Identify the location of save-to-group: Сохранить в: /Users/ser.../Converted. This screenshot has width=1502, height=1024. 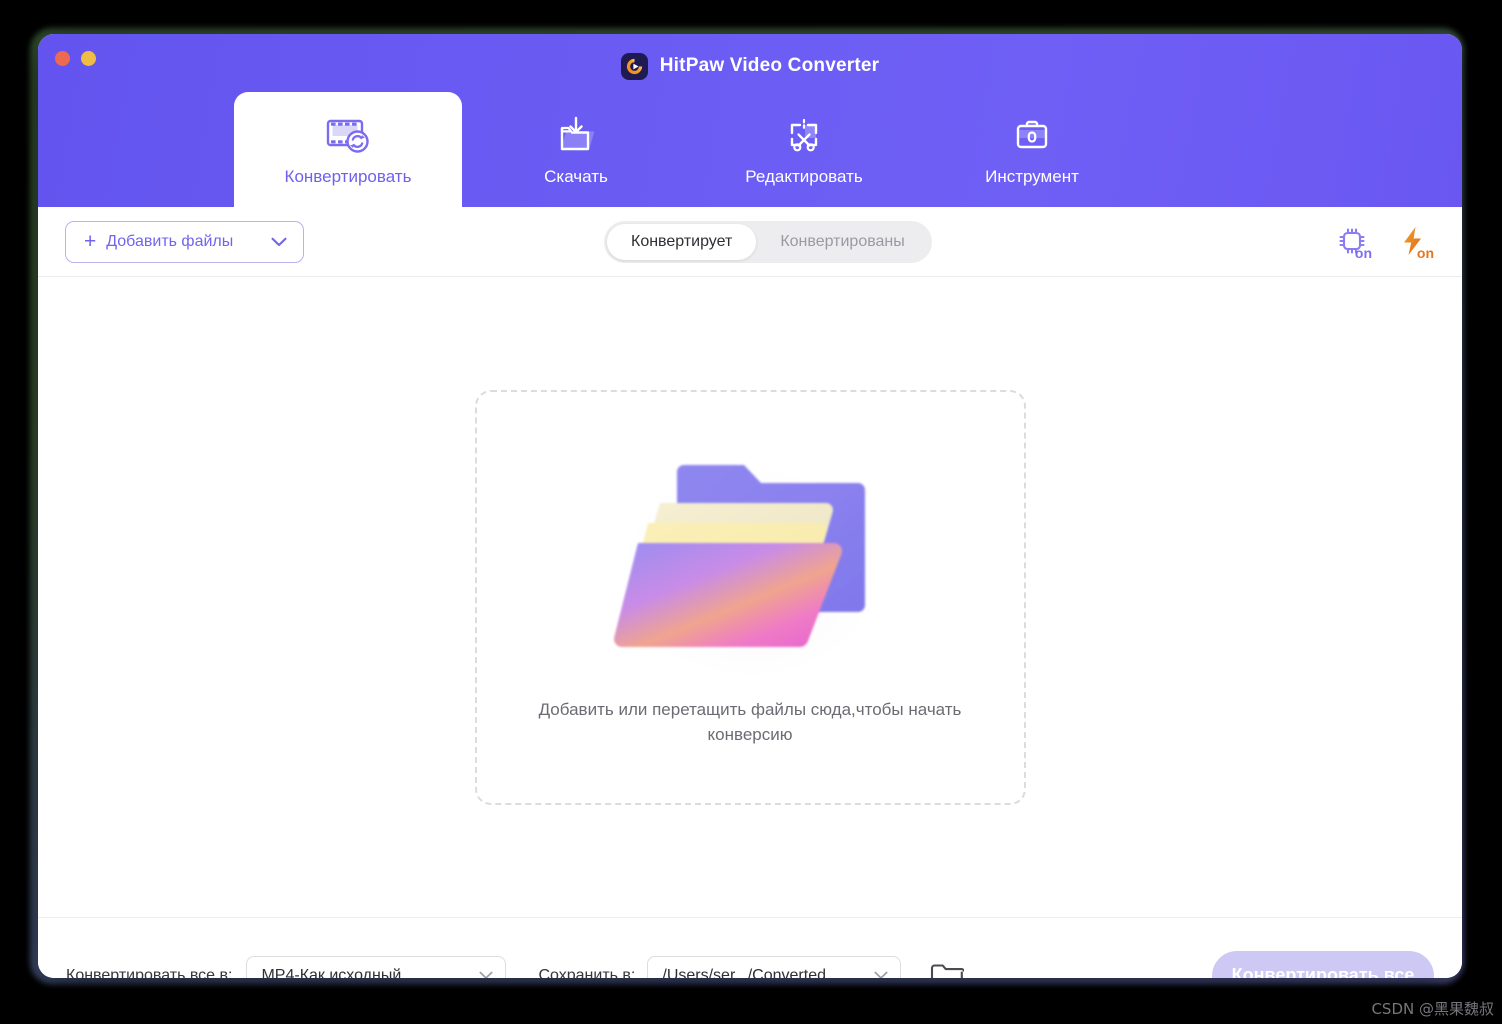
(752, 967).